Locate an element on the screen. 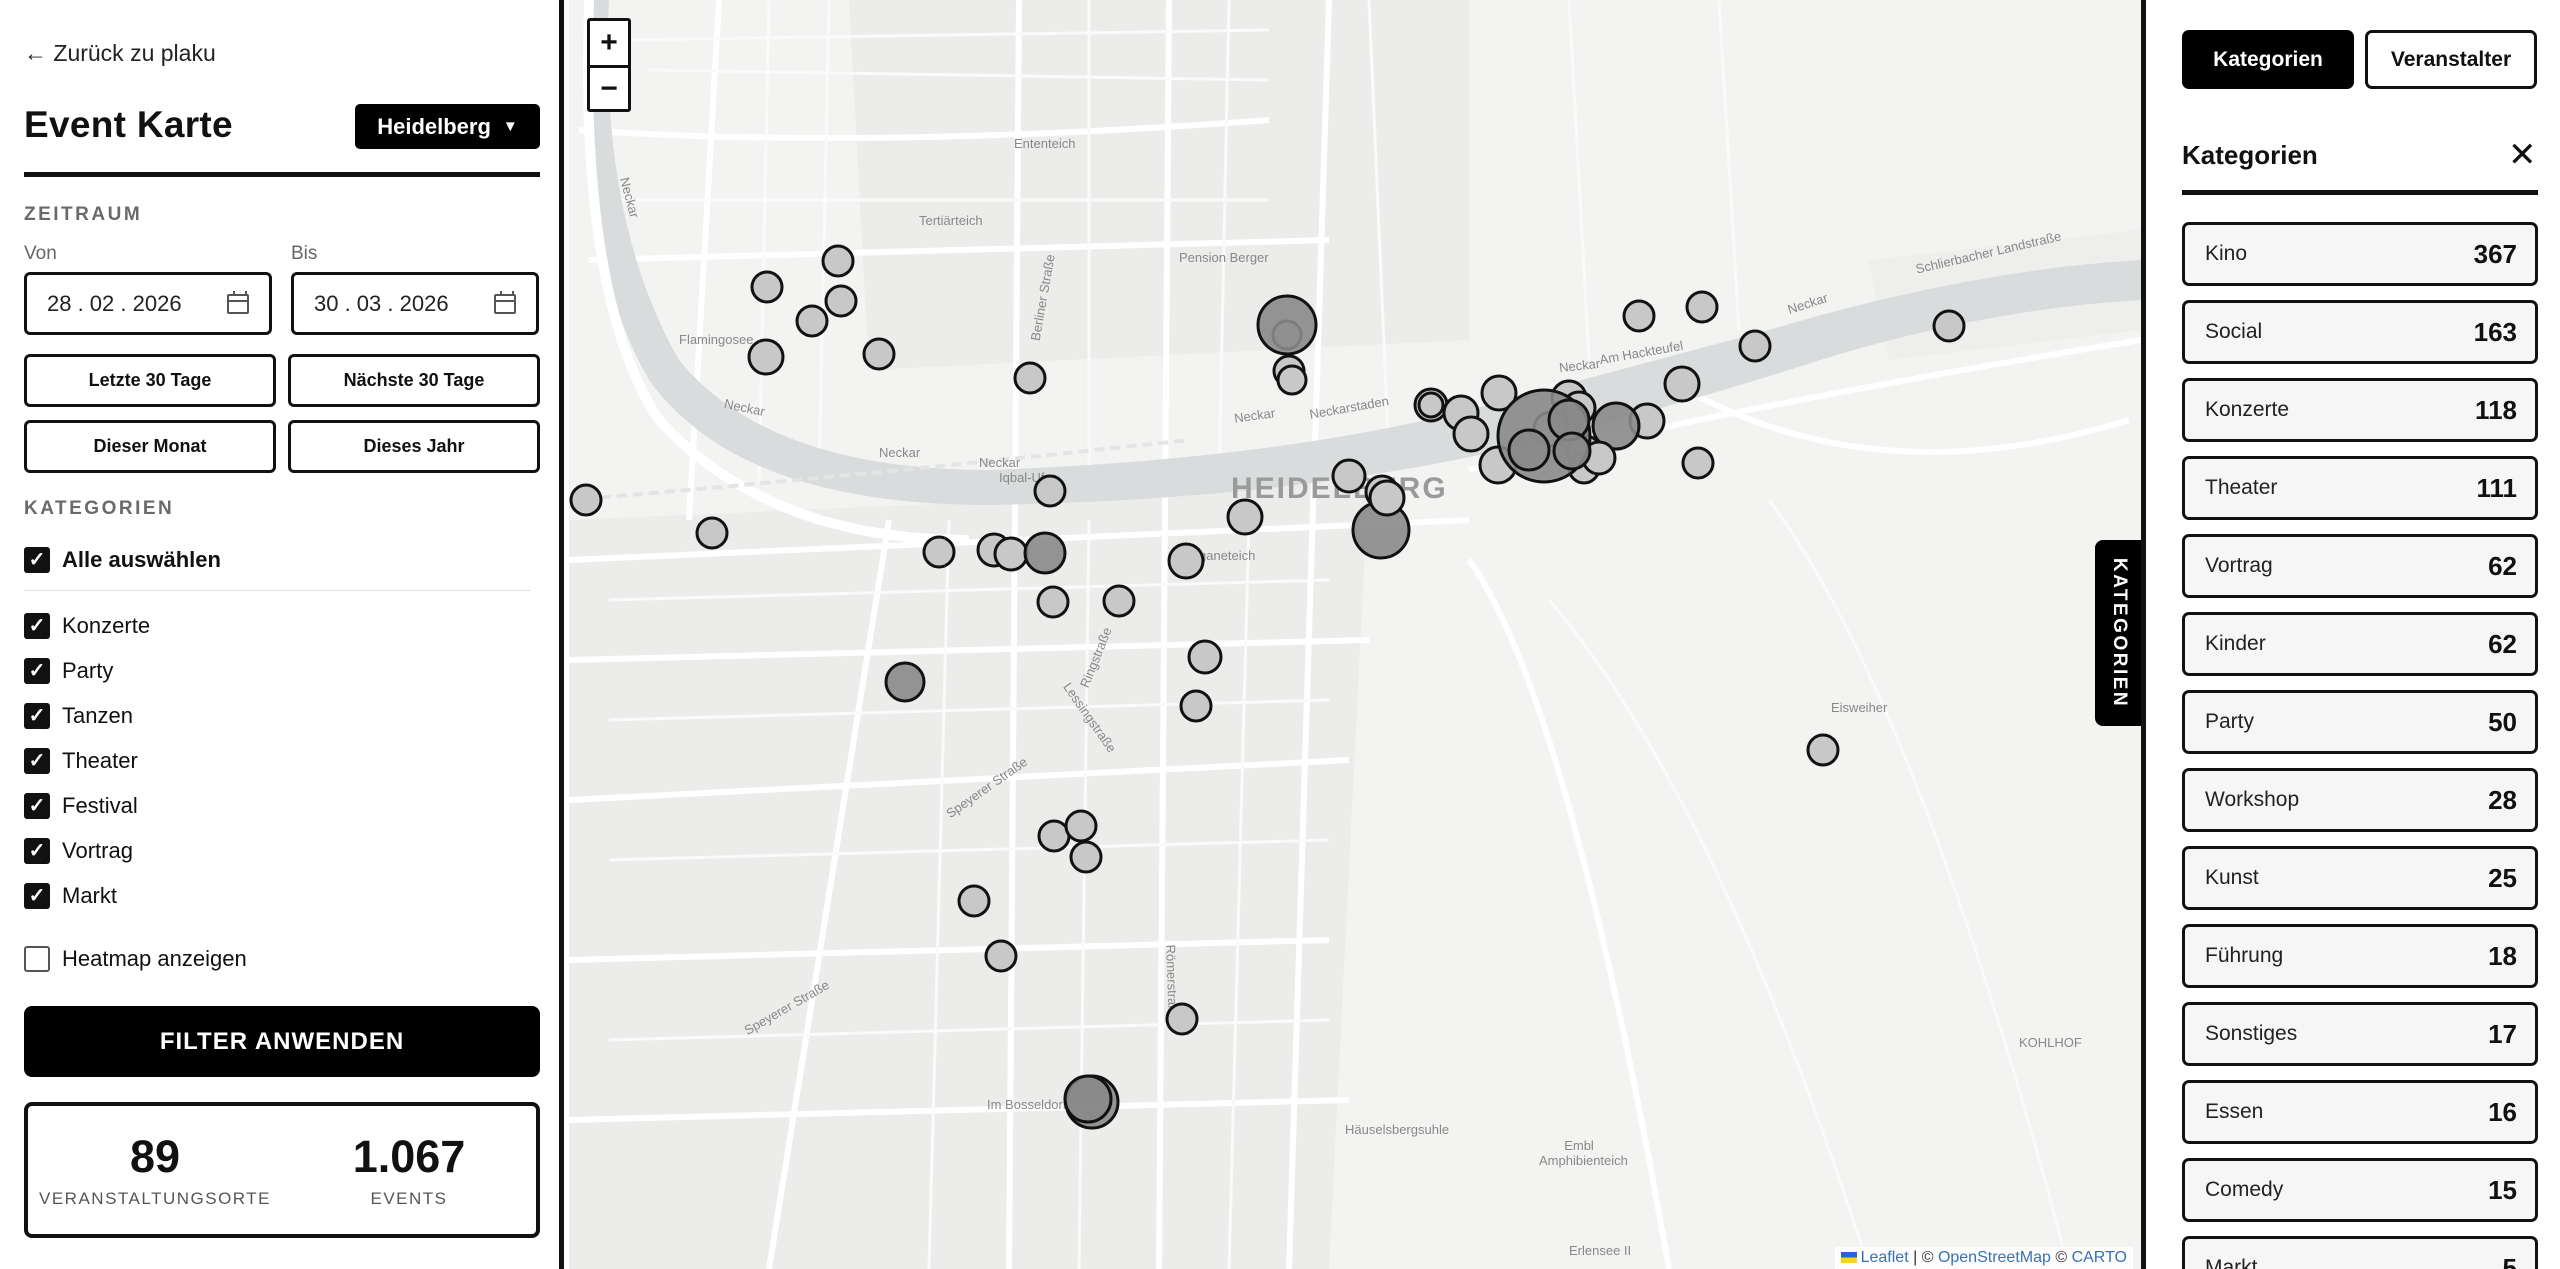  category-item: Vortrag 62 is located at coordinates (2360, 566).